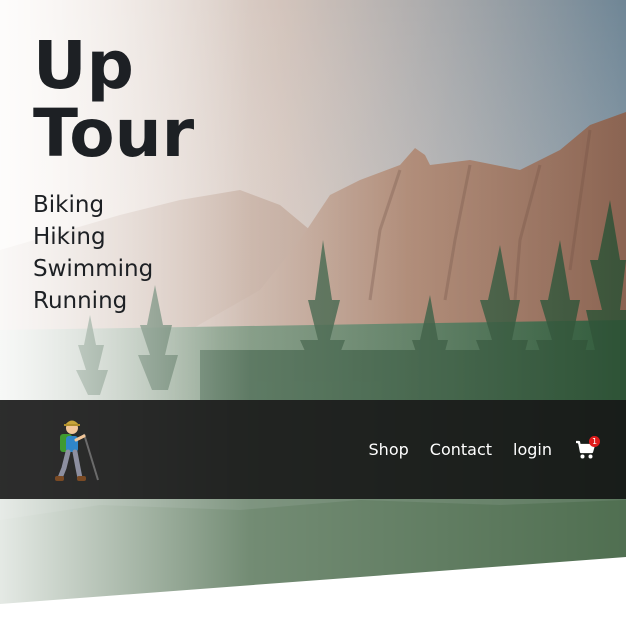  What do you see at coordinates (532, 450) in the screenshot?
I see `nav-link-login: login` at bounding box center [532, 450].